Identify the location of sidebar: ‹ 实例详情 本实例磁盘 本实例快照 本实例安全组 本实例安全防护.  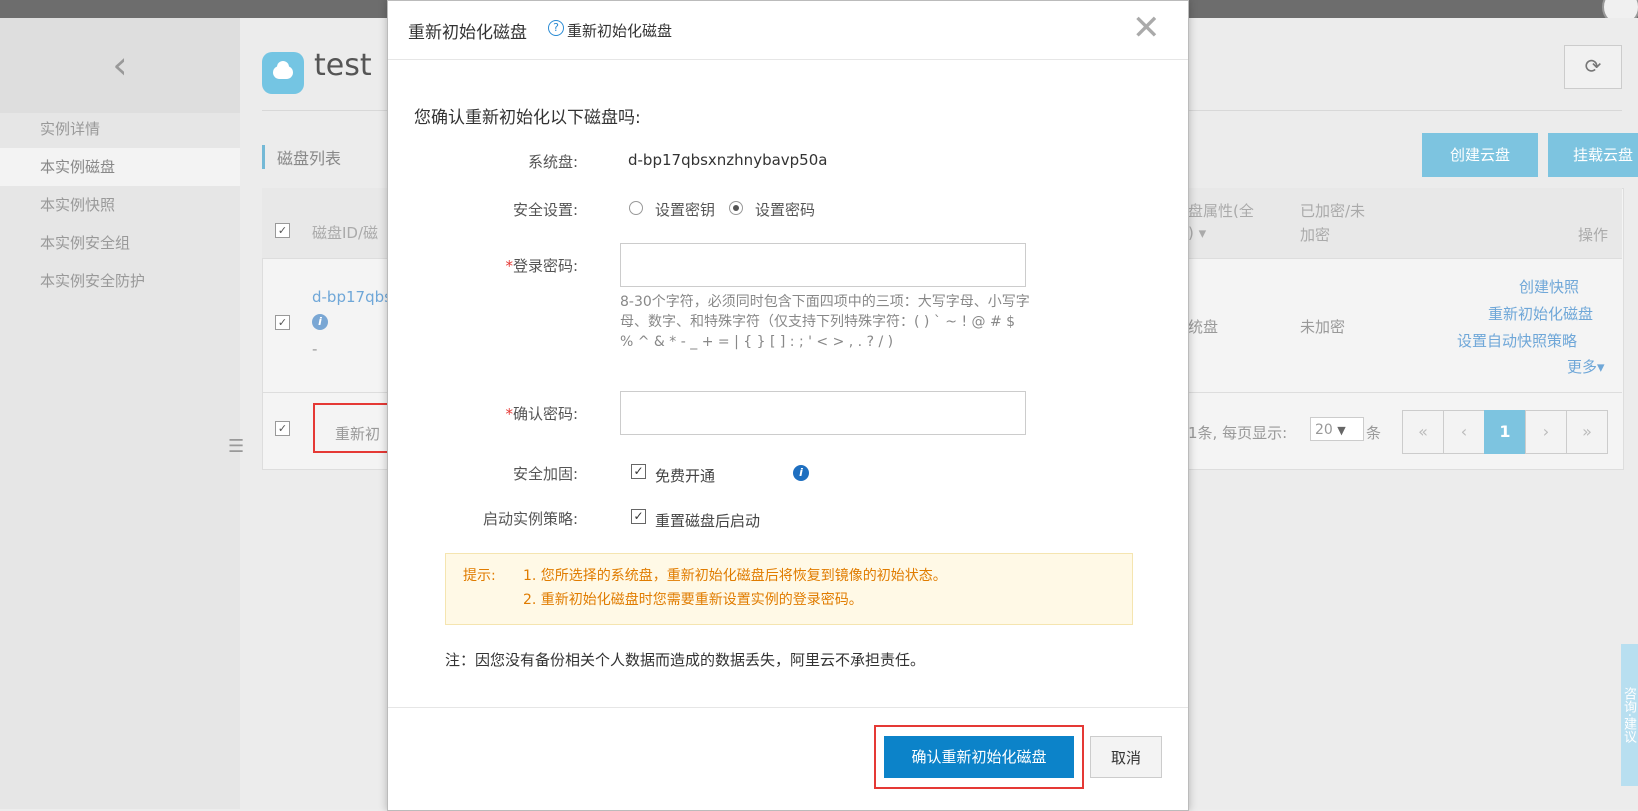
(120, 413).